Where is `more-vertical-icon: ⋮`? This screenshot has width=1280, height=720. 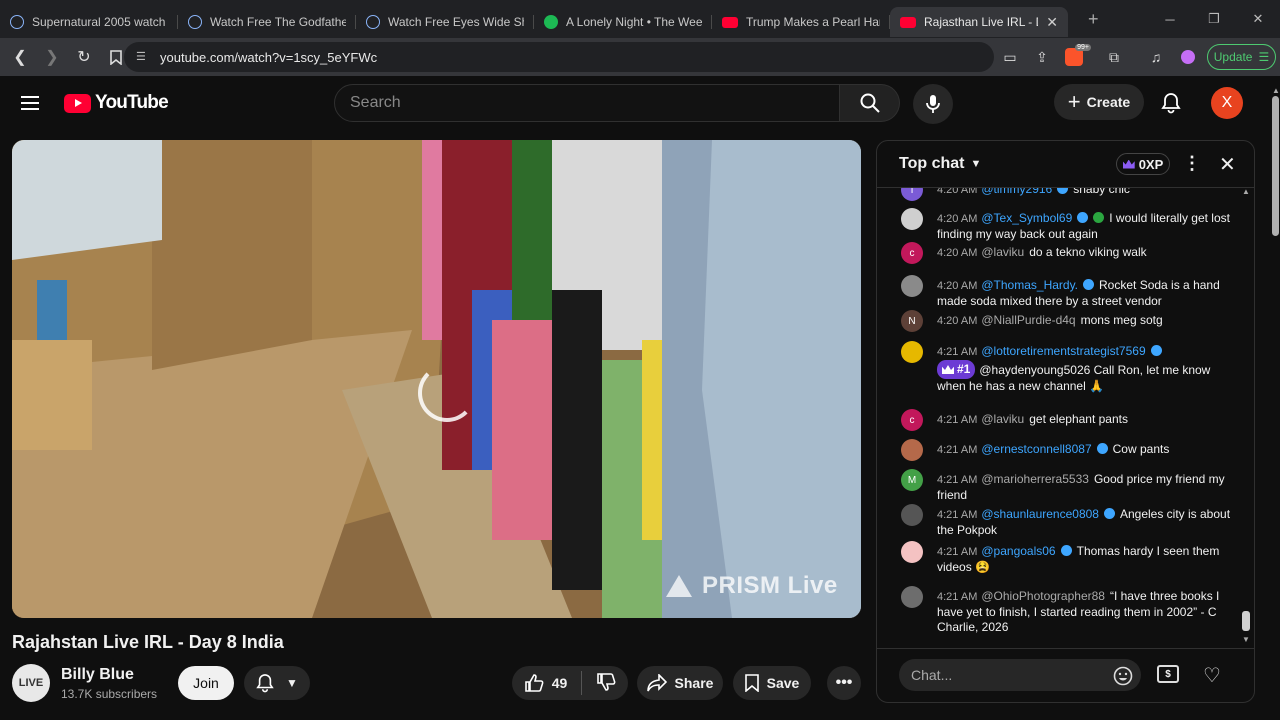
more-vertical-icon: ⋮ is located at coordinates (1192, 163).